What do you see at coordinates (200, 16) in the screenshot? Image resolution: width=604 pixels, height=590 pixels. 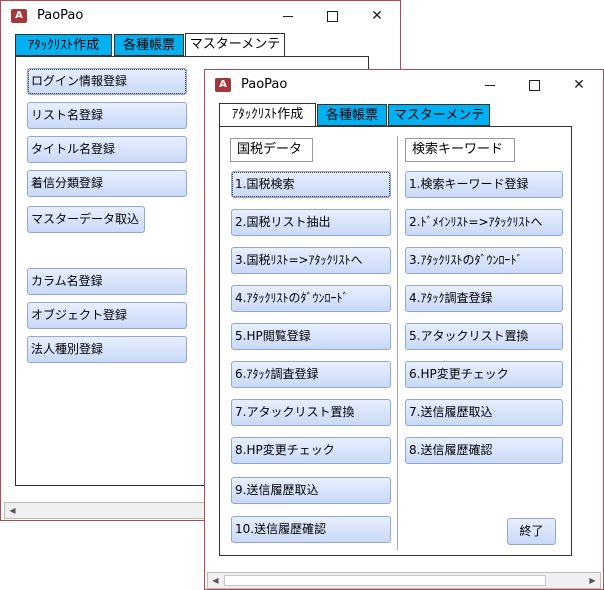 I see `back-titlebar: A PaoPao ✕` at bounding box center [200, 16].